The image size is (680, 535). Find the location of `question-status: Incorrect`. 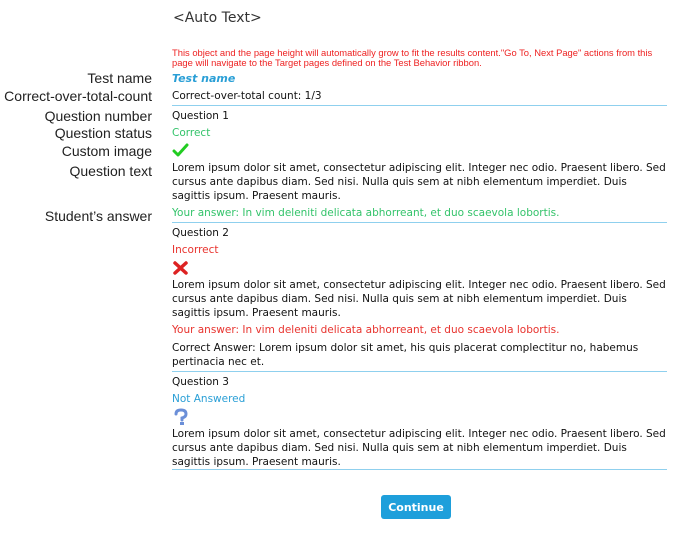

question-status: Incorrect is located at coordinates (195, 250).